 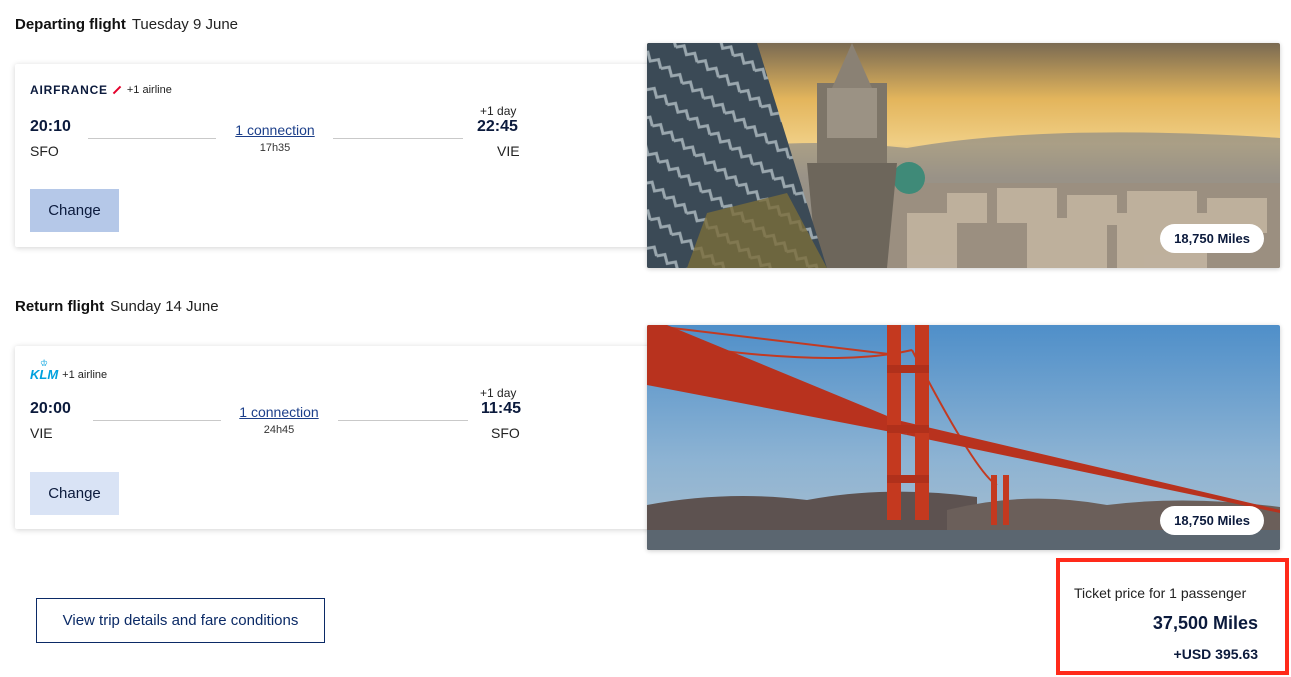 I want to click on return-arrival-time: 11:45, so click(x=501, y=408).